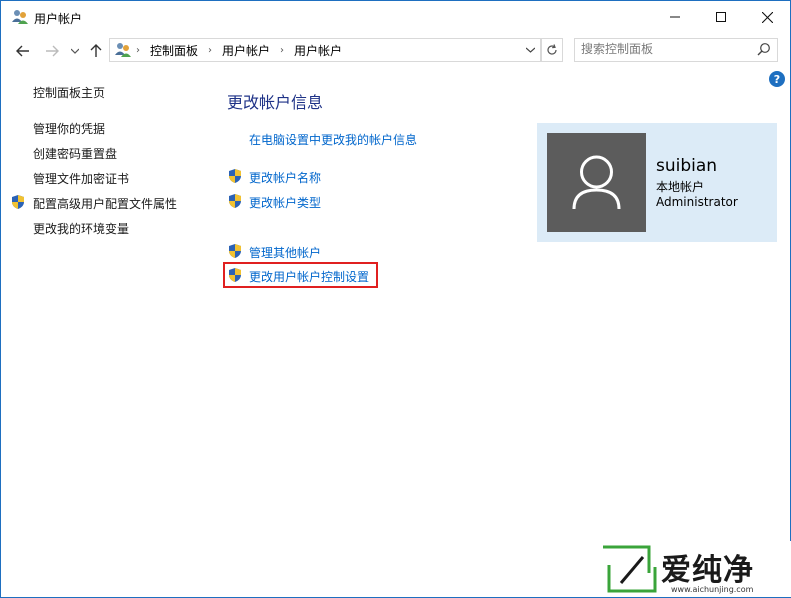 The width and height of the screenshot is (791, 598). Describe the element at coordinates (666, 49) in the screenshot. I see `search-input` at that location.